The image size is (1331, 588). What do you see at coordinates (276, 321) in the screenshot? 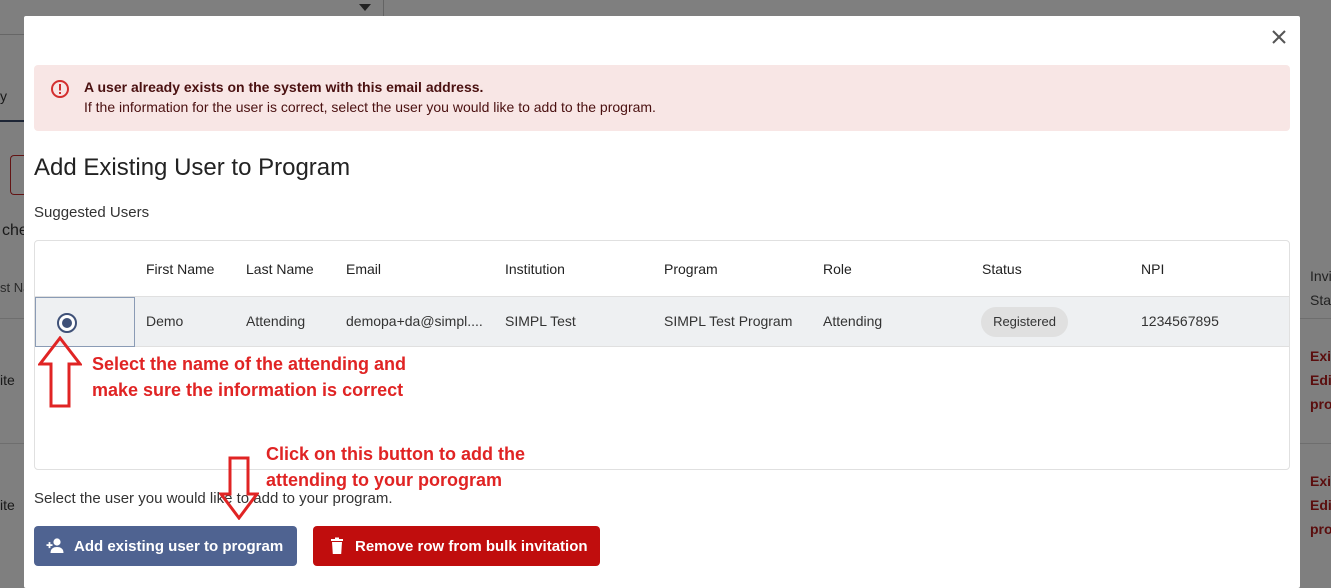
I see `cell-last-name: Attending` at bounding box center [276, 321].